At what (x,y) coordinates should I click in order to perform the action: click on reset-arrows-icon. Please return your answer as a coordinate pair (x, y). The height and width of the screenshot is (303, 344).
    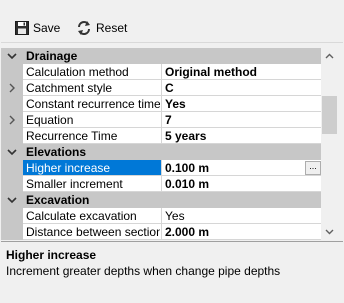
    Looking at the image, I should click on (84, 28).